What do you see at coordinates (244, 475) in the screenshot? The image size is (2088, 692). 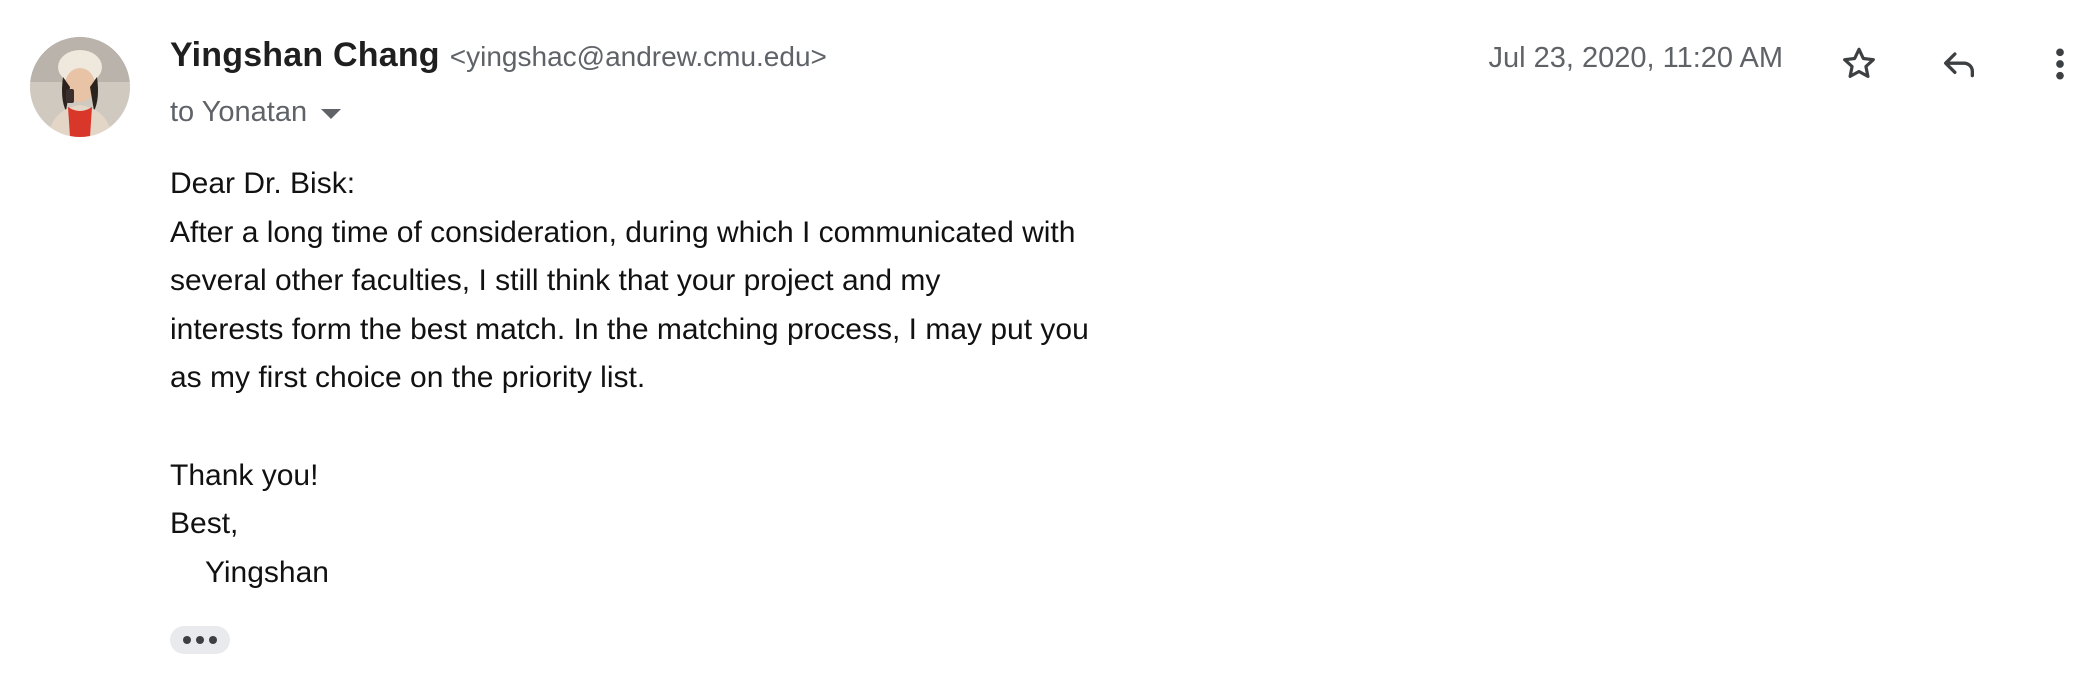 I see `thanks-line: Thank you!` at bounding box center [244, 475].